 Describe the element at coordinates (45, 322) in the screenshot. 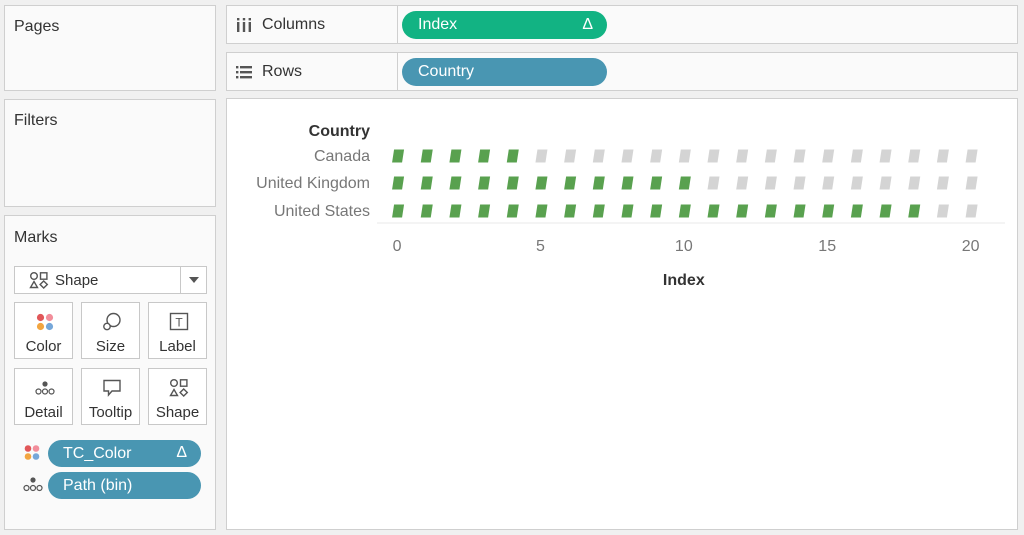

I see `color-icon` at that location.